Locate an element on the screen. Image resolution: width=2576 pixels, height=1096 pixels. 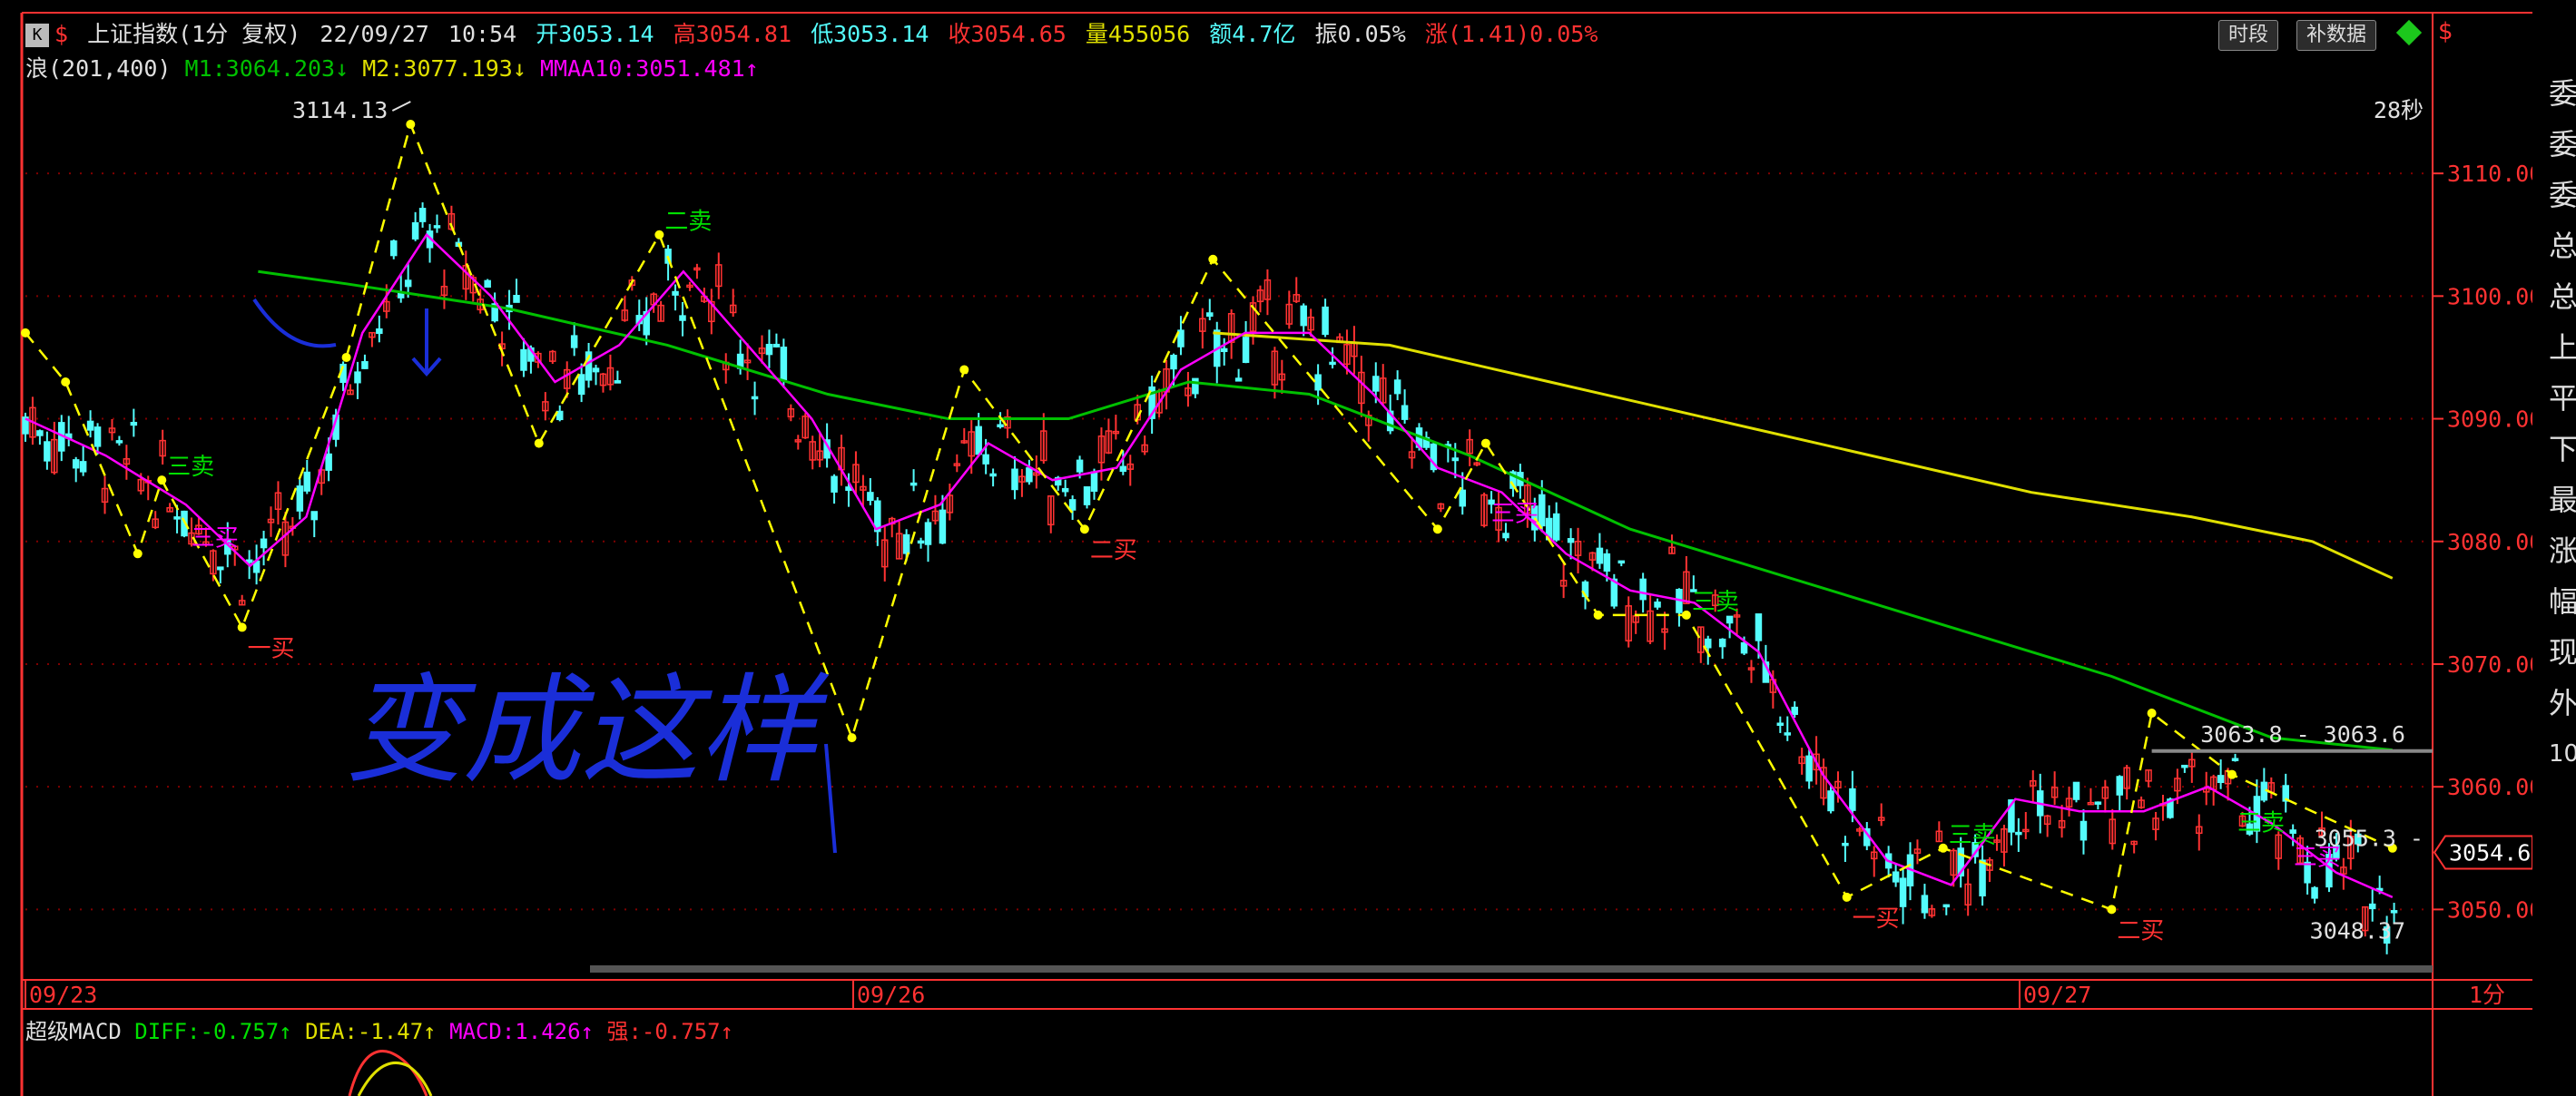
signal-label: 三买 is located at coordinates (1515, 514).